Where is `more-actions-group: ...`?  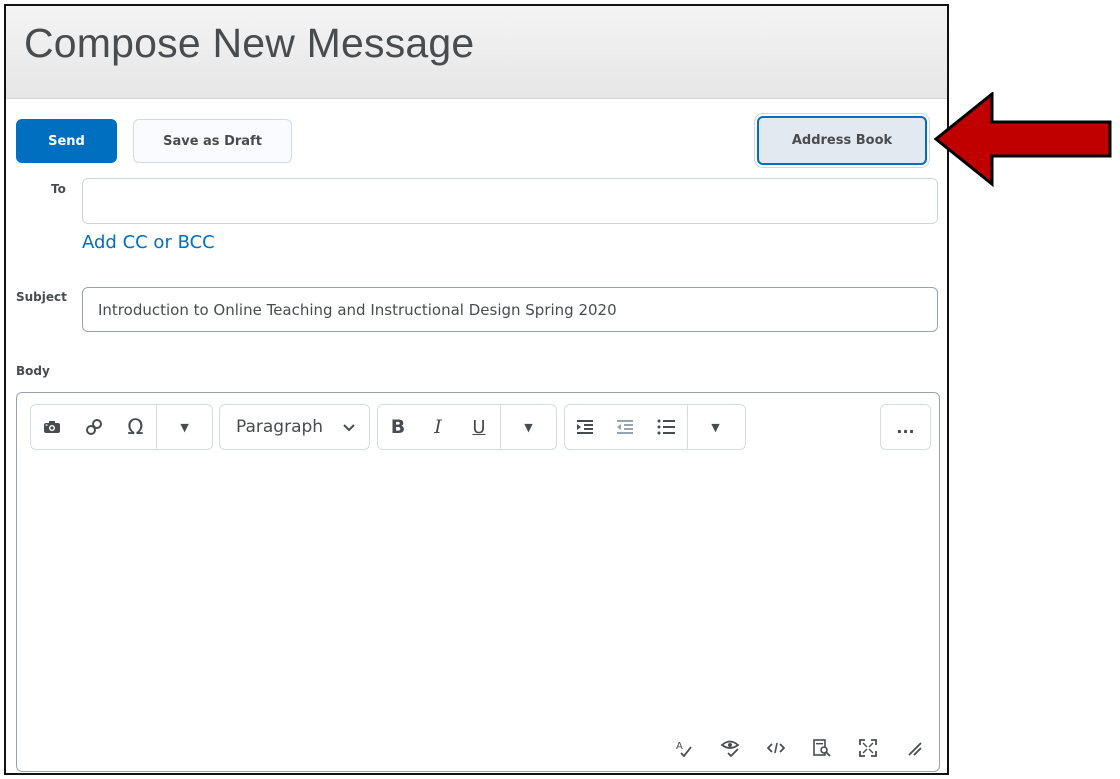
more-actions-group: ... is located at coordinates (905, 427).